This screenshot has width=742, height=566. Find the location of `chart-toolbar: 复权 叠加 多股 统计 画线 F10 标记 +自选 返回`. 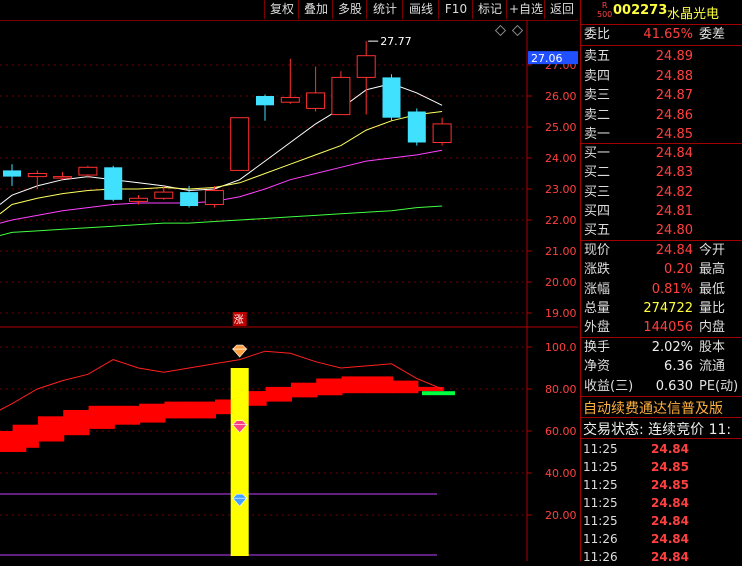

chart-toolbar: 复权 叠加 多股 统计 画线 F10 标记 +自选 返回 is located at coordinates (289, 10).